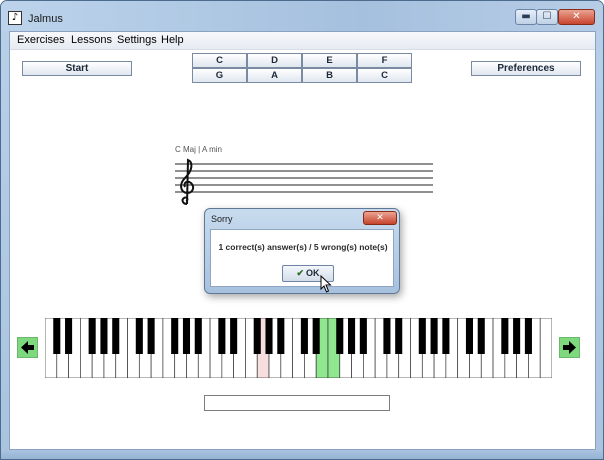  I want to click on title-bar: ♪ Jalmus ▬ ☐ ✕, so click(302, 16).